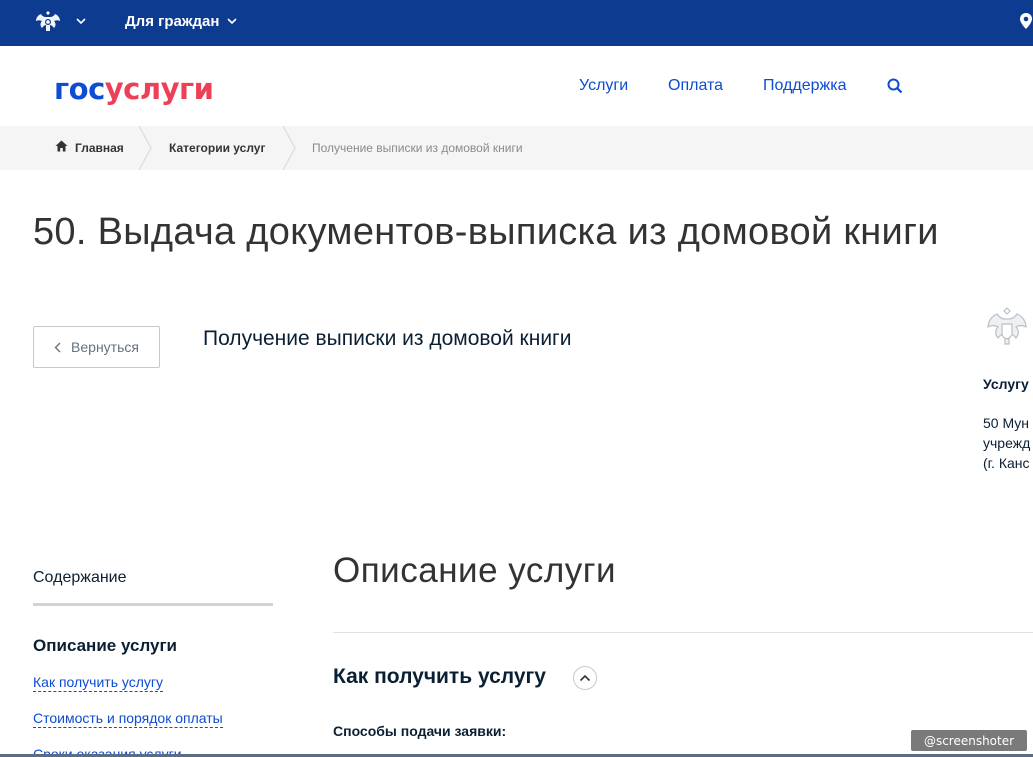 This screenshot has width=1033, height=757. Describe the element at coordinates (804, 86) in the screenshot. I see `nav-support: Поддержка` at that location.